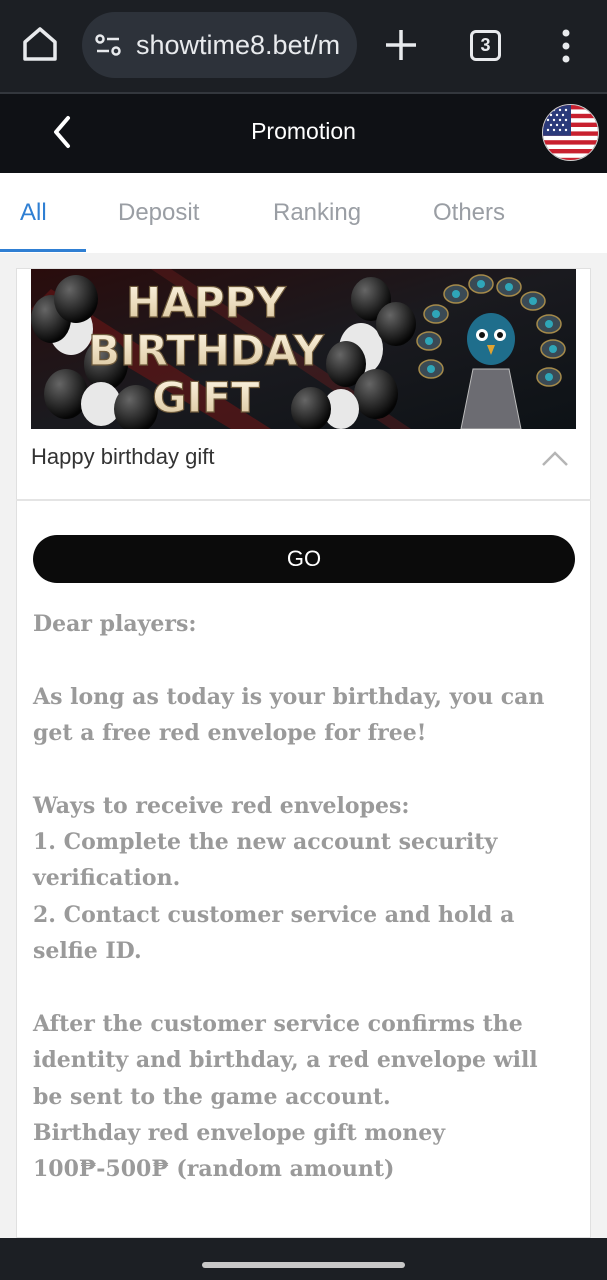 The image size is (607, 1280). I want to click on new-tab-icon, so click(401, 45).